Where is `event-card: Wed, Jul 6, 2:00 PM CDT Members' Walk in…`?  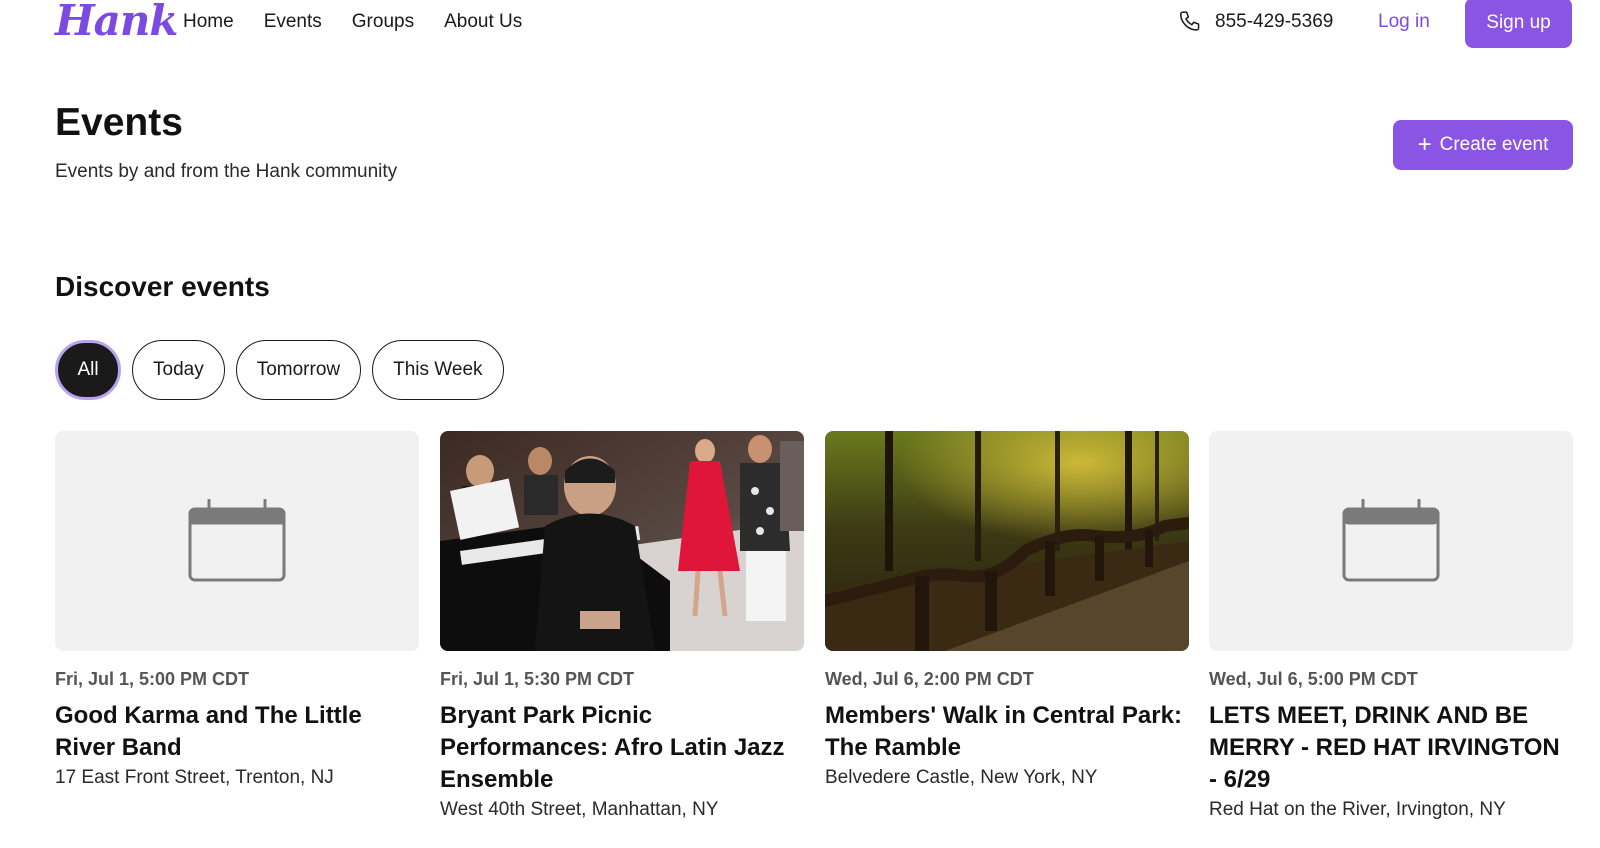
event-card: Wed, Jul 6, 2:00 PM CDT Members' Walk in… is located at coordinates (1007, 610).